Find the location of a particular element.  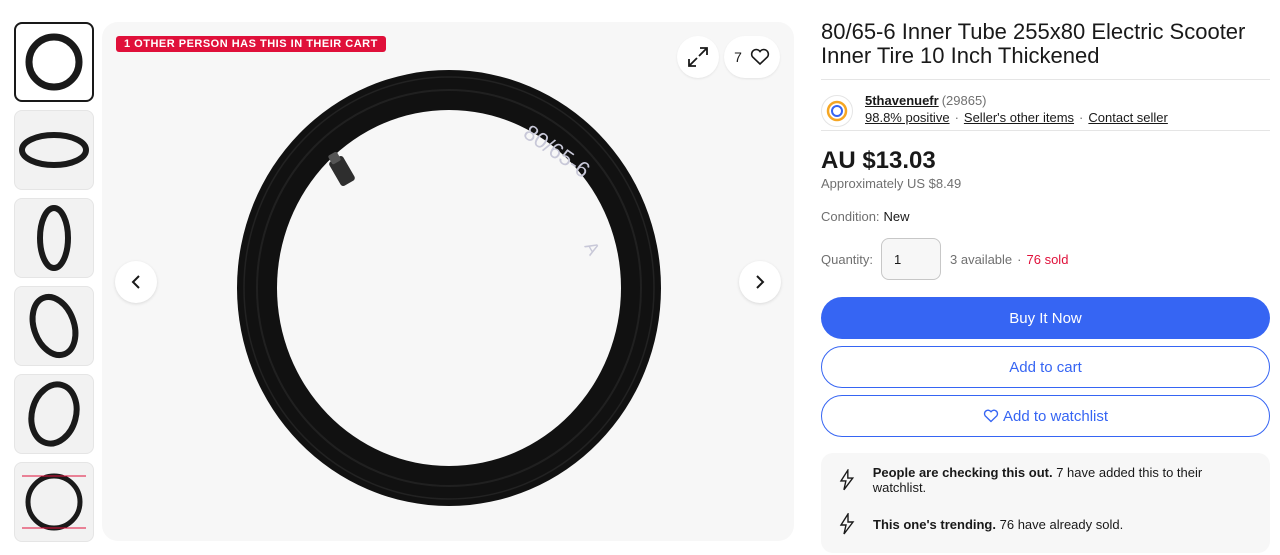

cart-activity-badge: 1 OTHER PERSON HAS THIS IN THEIR CART is located at coordinates (251, 44).